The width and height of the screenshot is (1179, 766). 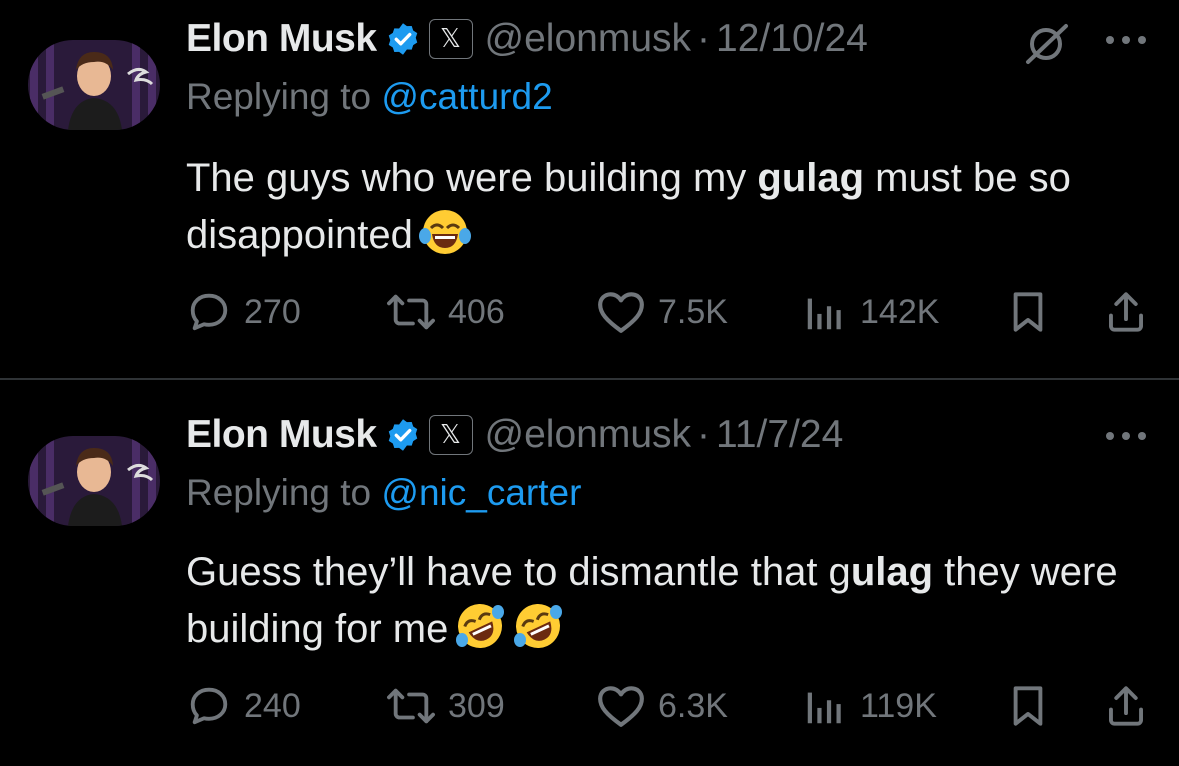 I want to click on repost-count: 406, so click(x=476, y=311).